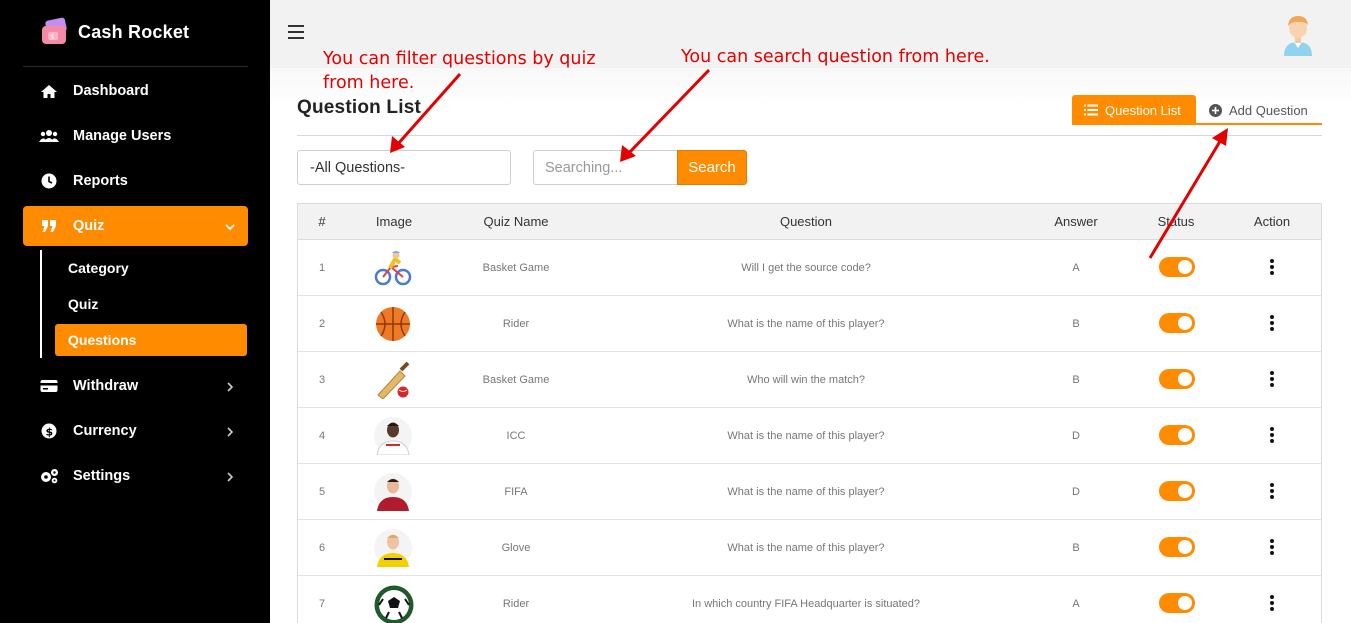  I want to click on row-question: Who will win the match?, so click(806, 380).